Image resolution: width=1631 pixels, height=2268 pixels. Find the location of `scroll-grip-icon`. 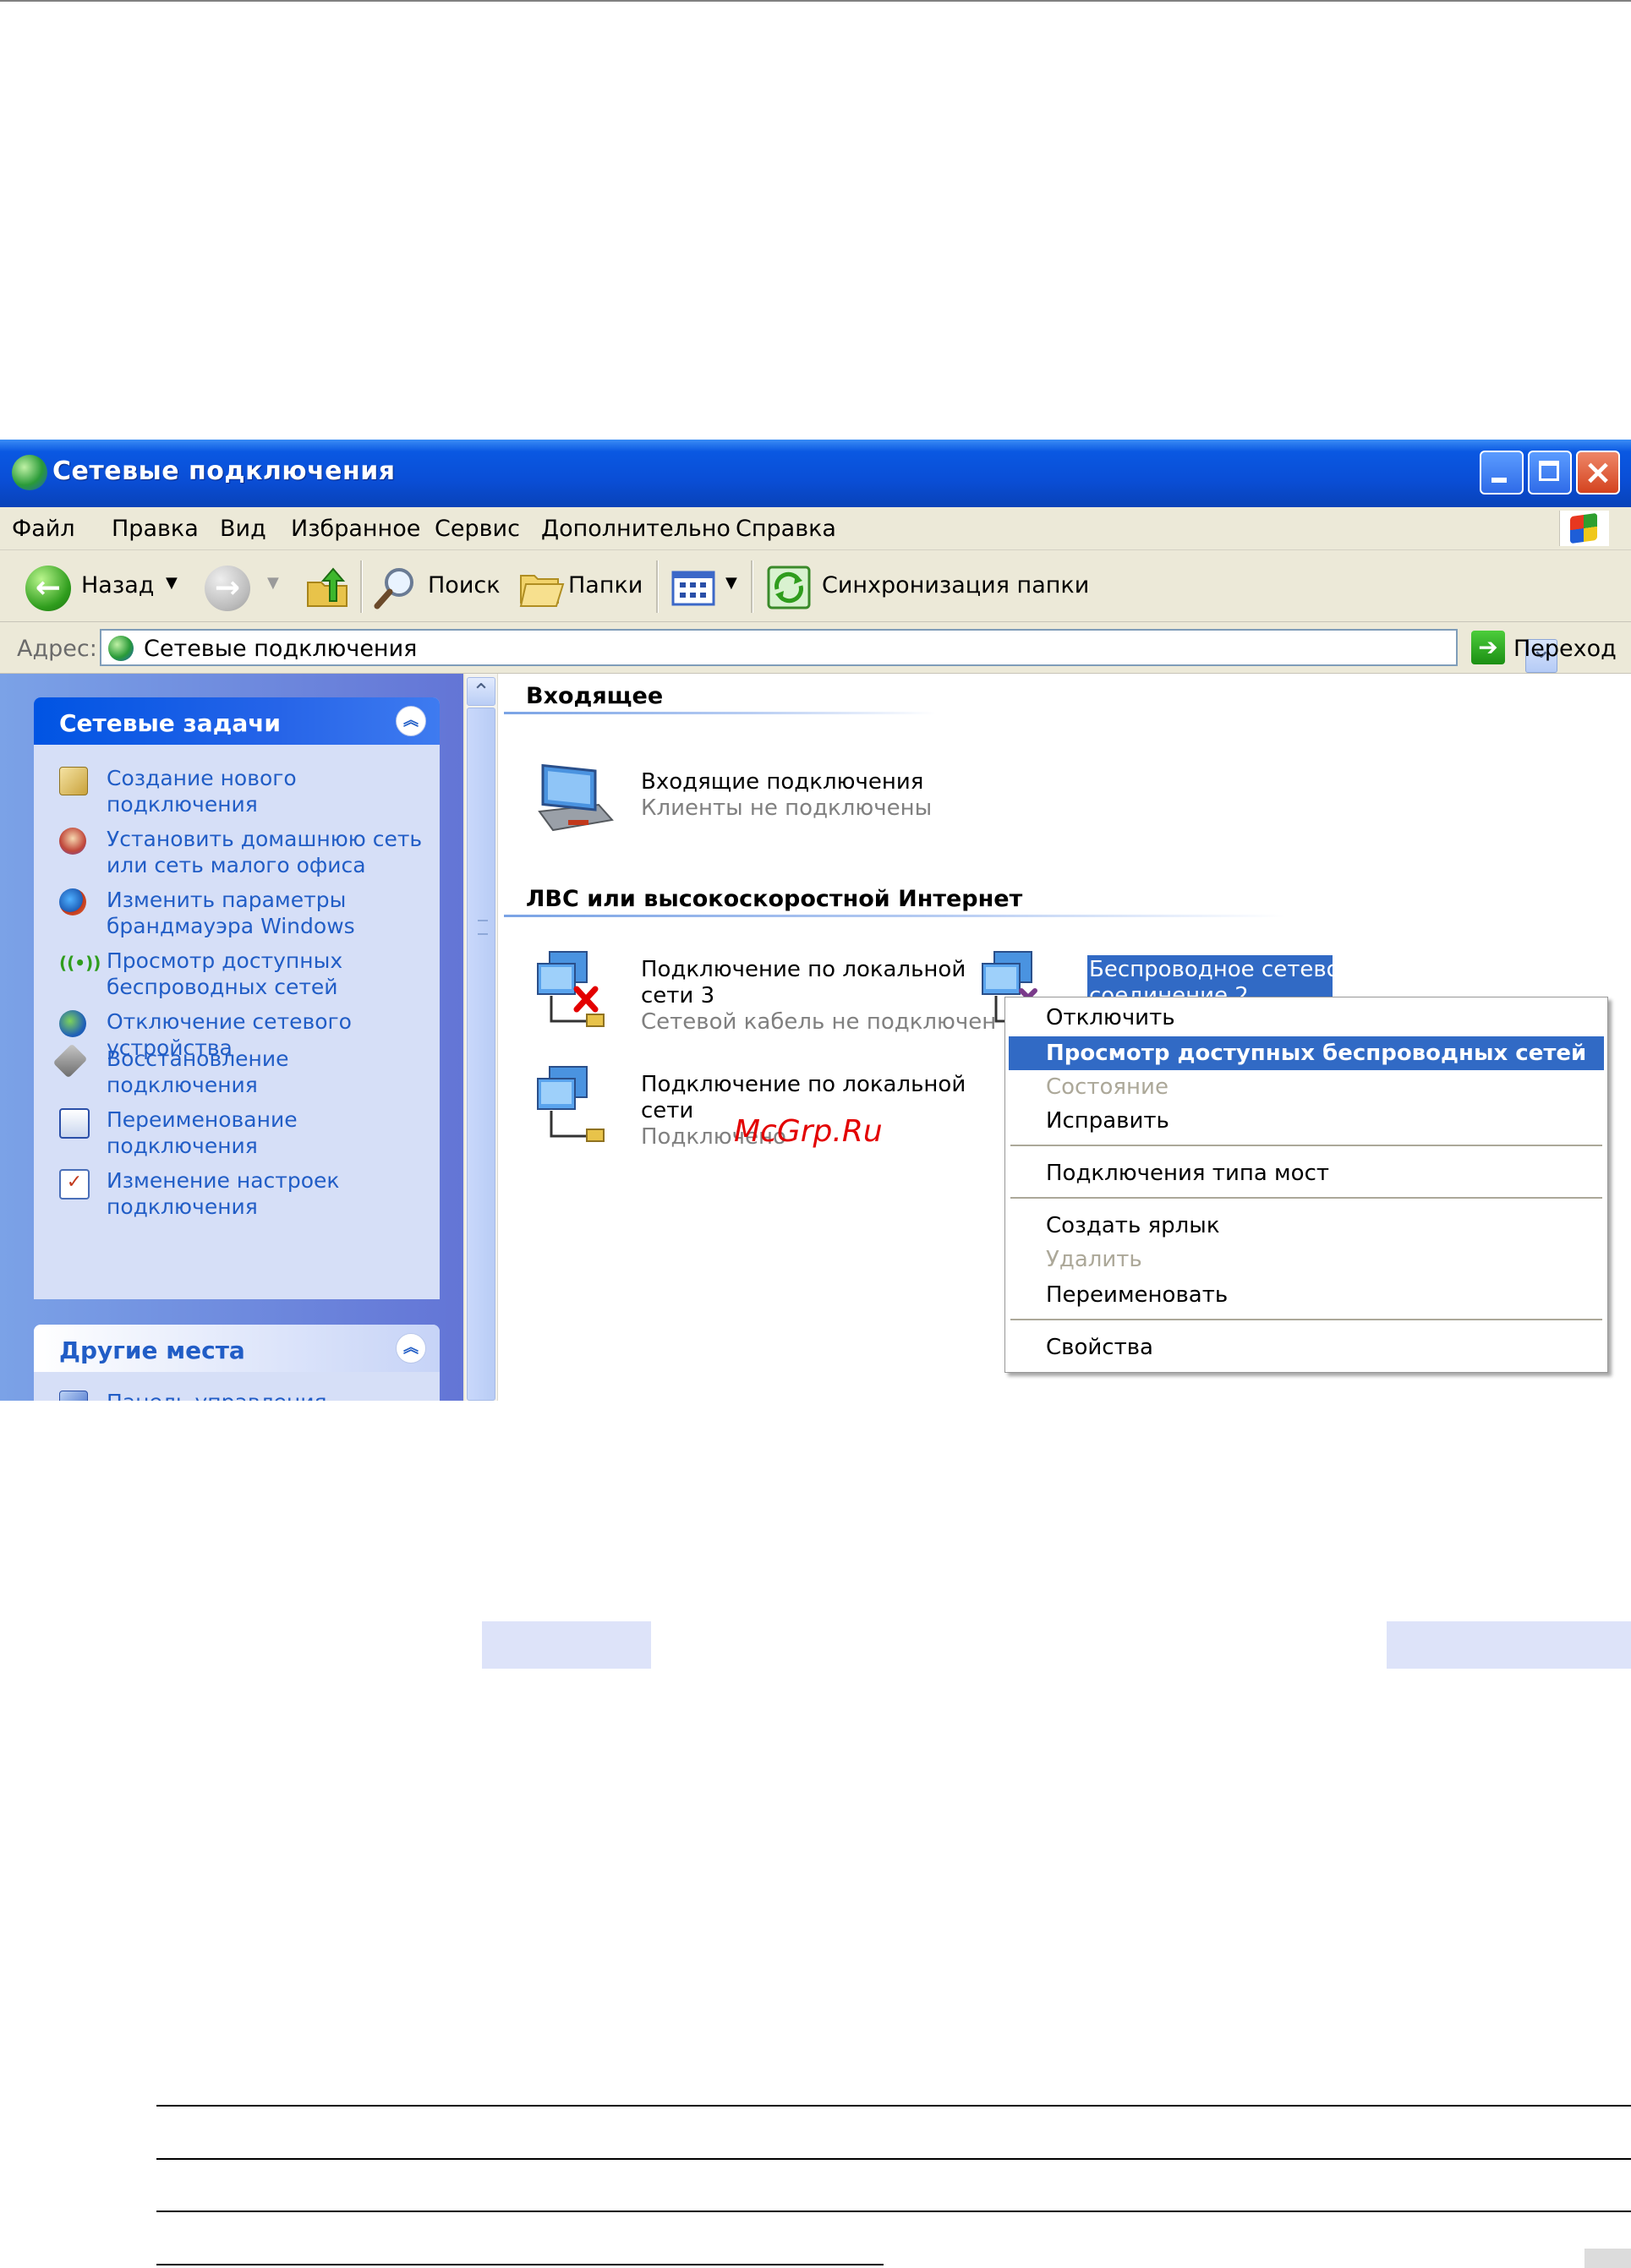

scroll-grip-icon is located at coordinates (483, 927).